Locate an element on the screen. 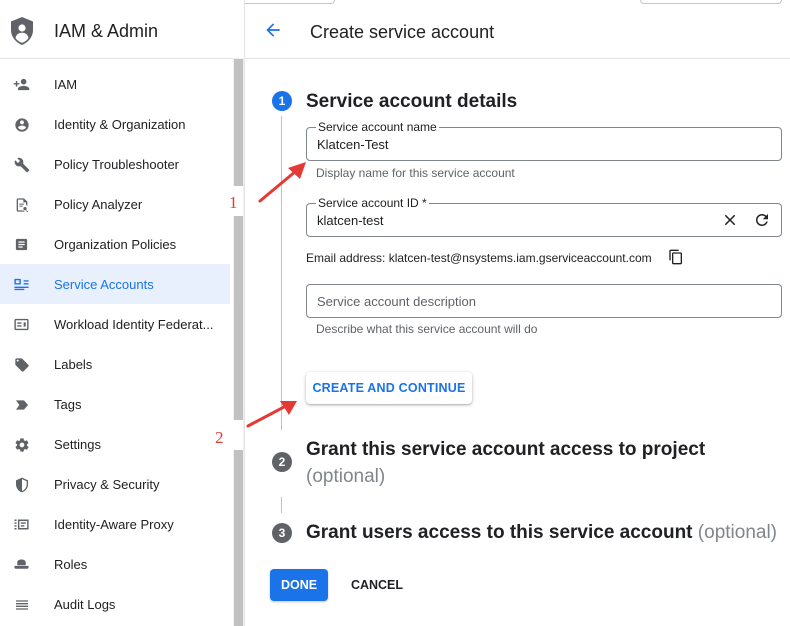 The image size is (790, 626). sidebar-item-label: Tags is located at coordinates (68, 404).